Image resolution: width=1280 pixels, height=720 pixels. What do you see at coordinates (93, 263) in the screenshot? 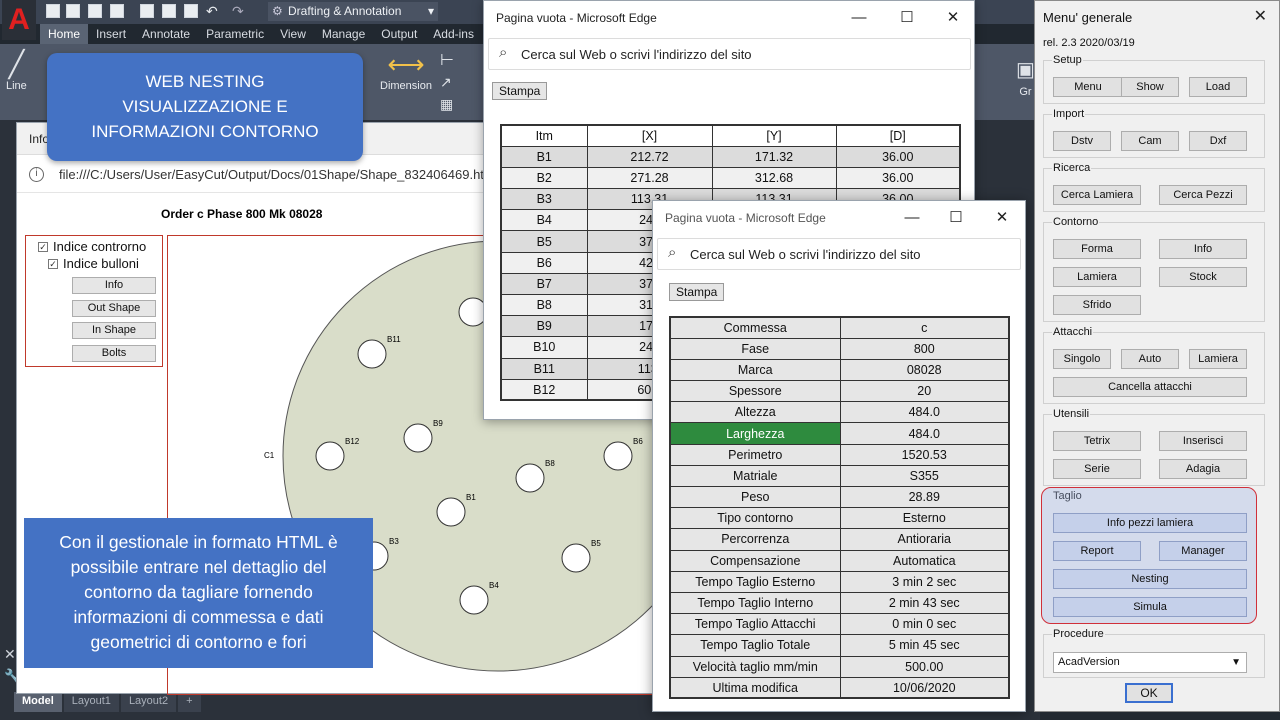
I see `index-bolts-option: ✓ Indice bulloni` at bounding box center [93, 263].